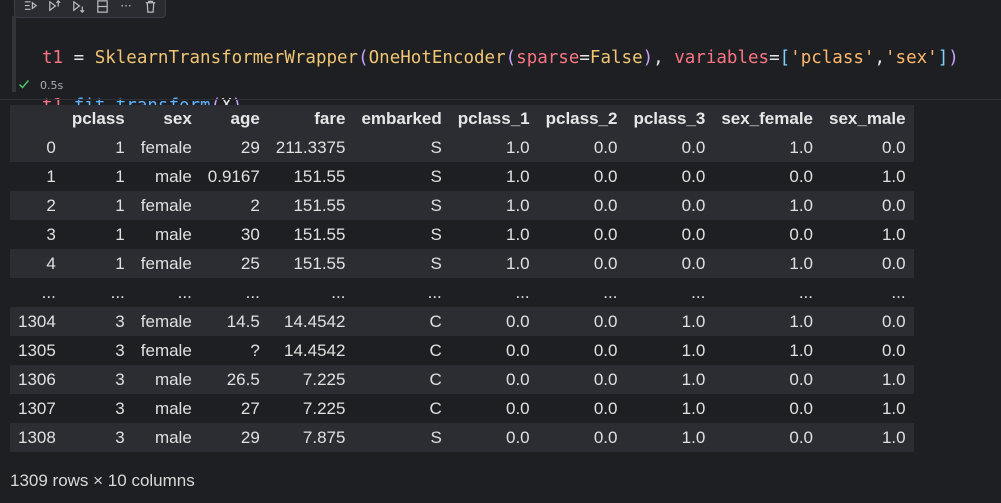  Describe the element at coordinates (462, 408) in the screenshot. I see `table-row: 1307 3 male 27 7.225 C 0.0 0.0 1.0 0.0 1.0` at that location.